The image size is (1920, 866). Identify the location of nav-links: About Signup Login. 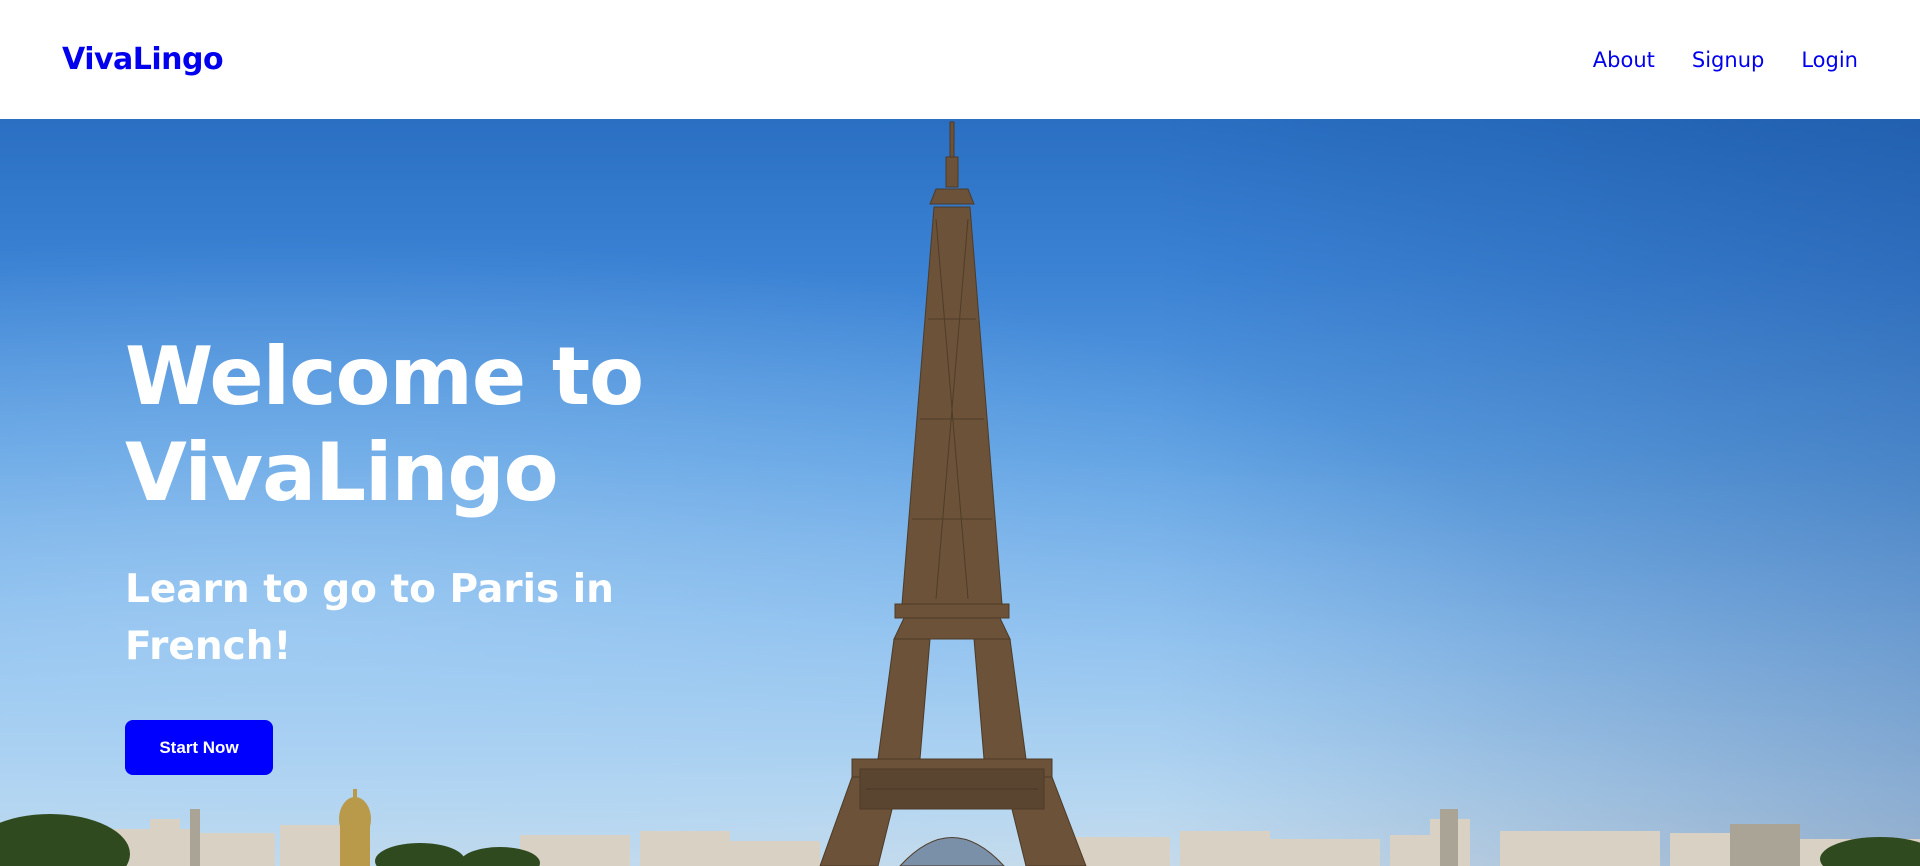
(1725, 60).